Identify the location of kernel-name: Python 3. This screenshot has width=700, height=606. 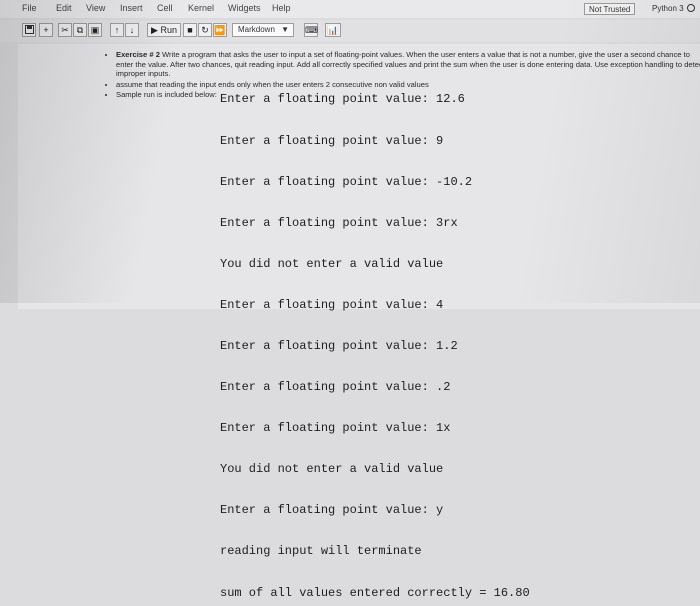
(668, 8).